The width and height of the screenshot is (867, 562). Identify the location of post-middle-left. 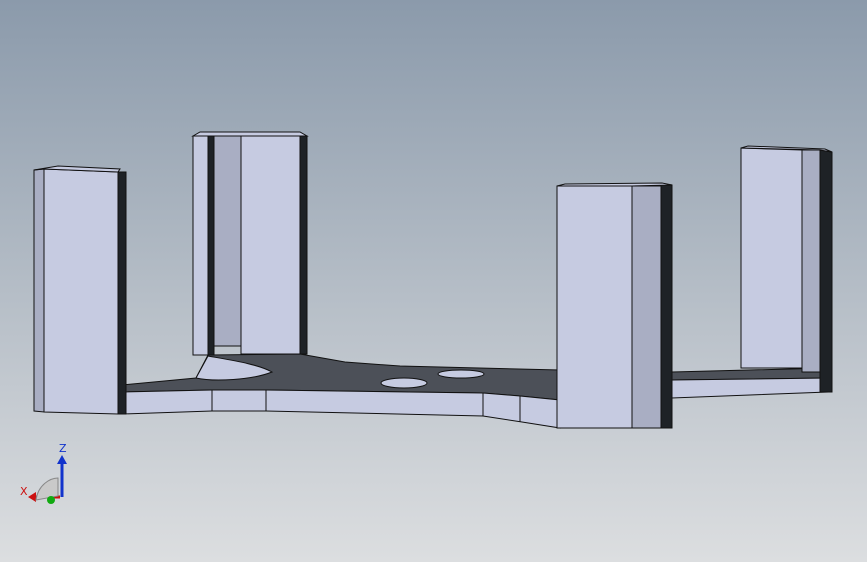
(250, 243).